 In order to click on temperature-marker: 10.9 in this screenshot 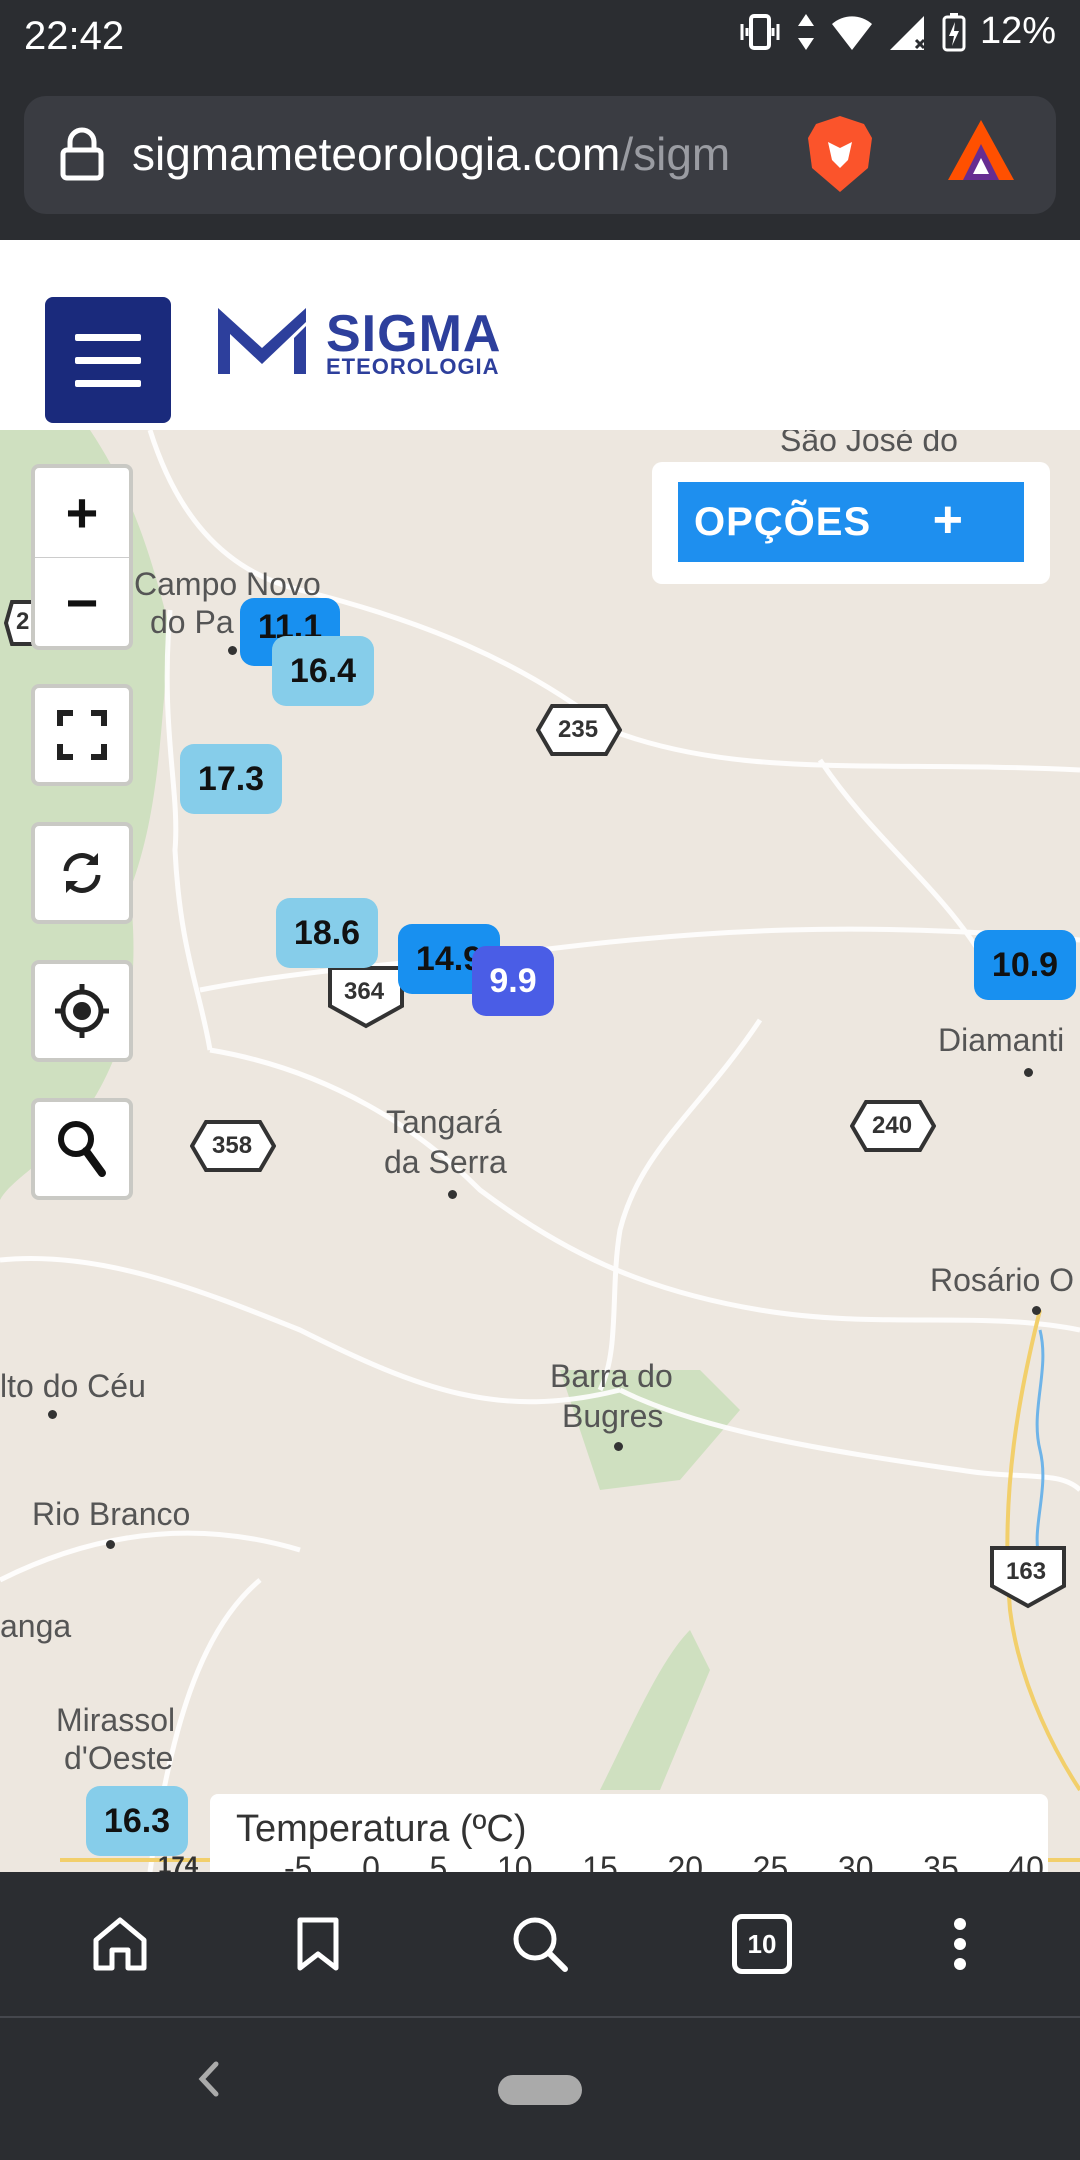, I will do `click(1025, 965)`.